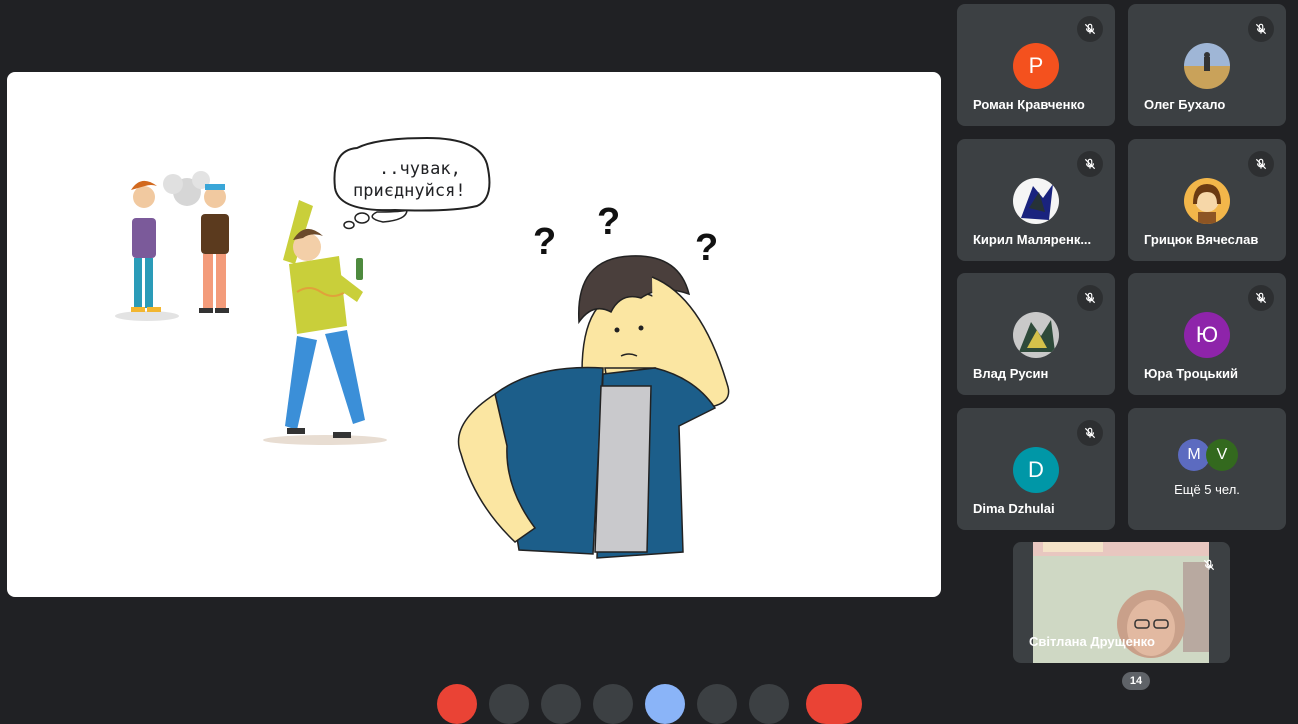 The width and height of the screenshot is (1298, 724). I want to click on question-mark-3: ?, so click(706, 248).